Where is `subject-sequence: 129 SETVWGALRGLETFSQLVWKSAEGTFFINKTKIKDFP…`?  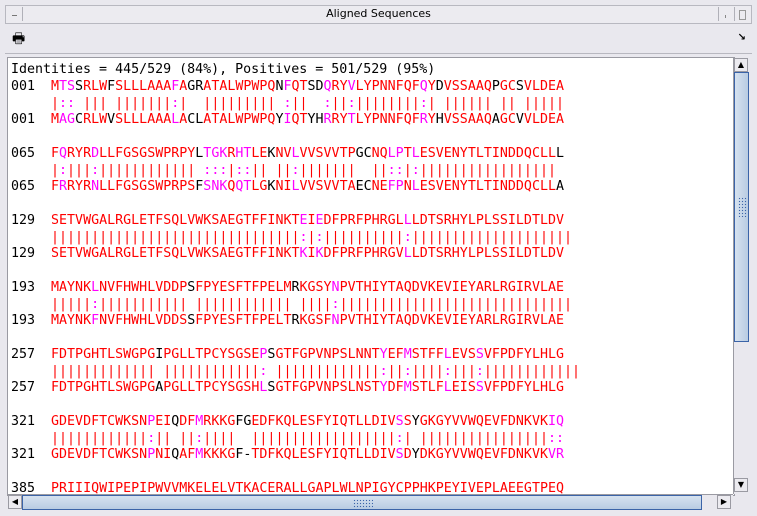 subject-sequence: 129 SETVWGALRGLETFSQLVWKSAEGTFFINKTKIKDFP… is located at coordinates (295, 254).